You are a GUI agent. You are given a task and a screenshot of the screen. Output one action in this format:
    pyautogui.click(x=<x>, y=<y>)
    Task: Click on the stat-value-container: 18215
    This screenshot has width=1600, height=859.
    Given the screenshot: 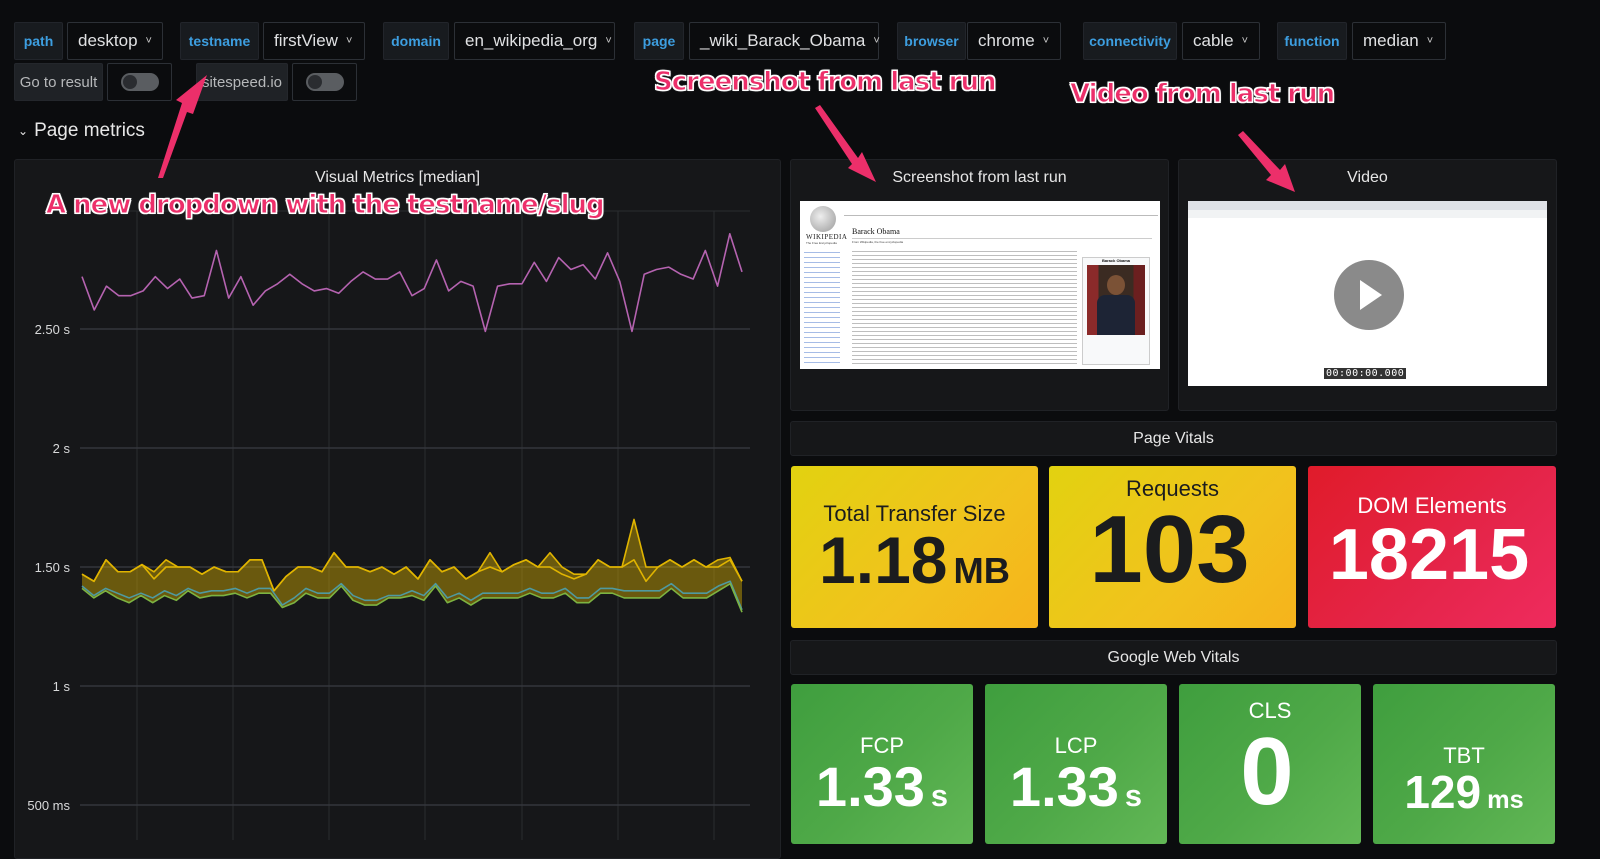 What is the action you would take?
    pyautogui.click(x=1432, y=555)
    